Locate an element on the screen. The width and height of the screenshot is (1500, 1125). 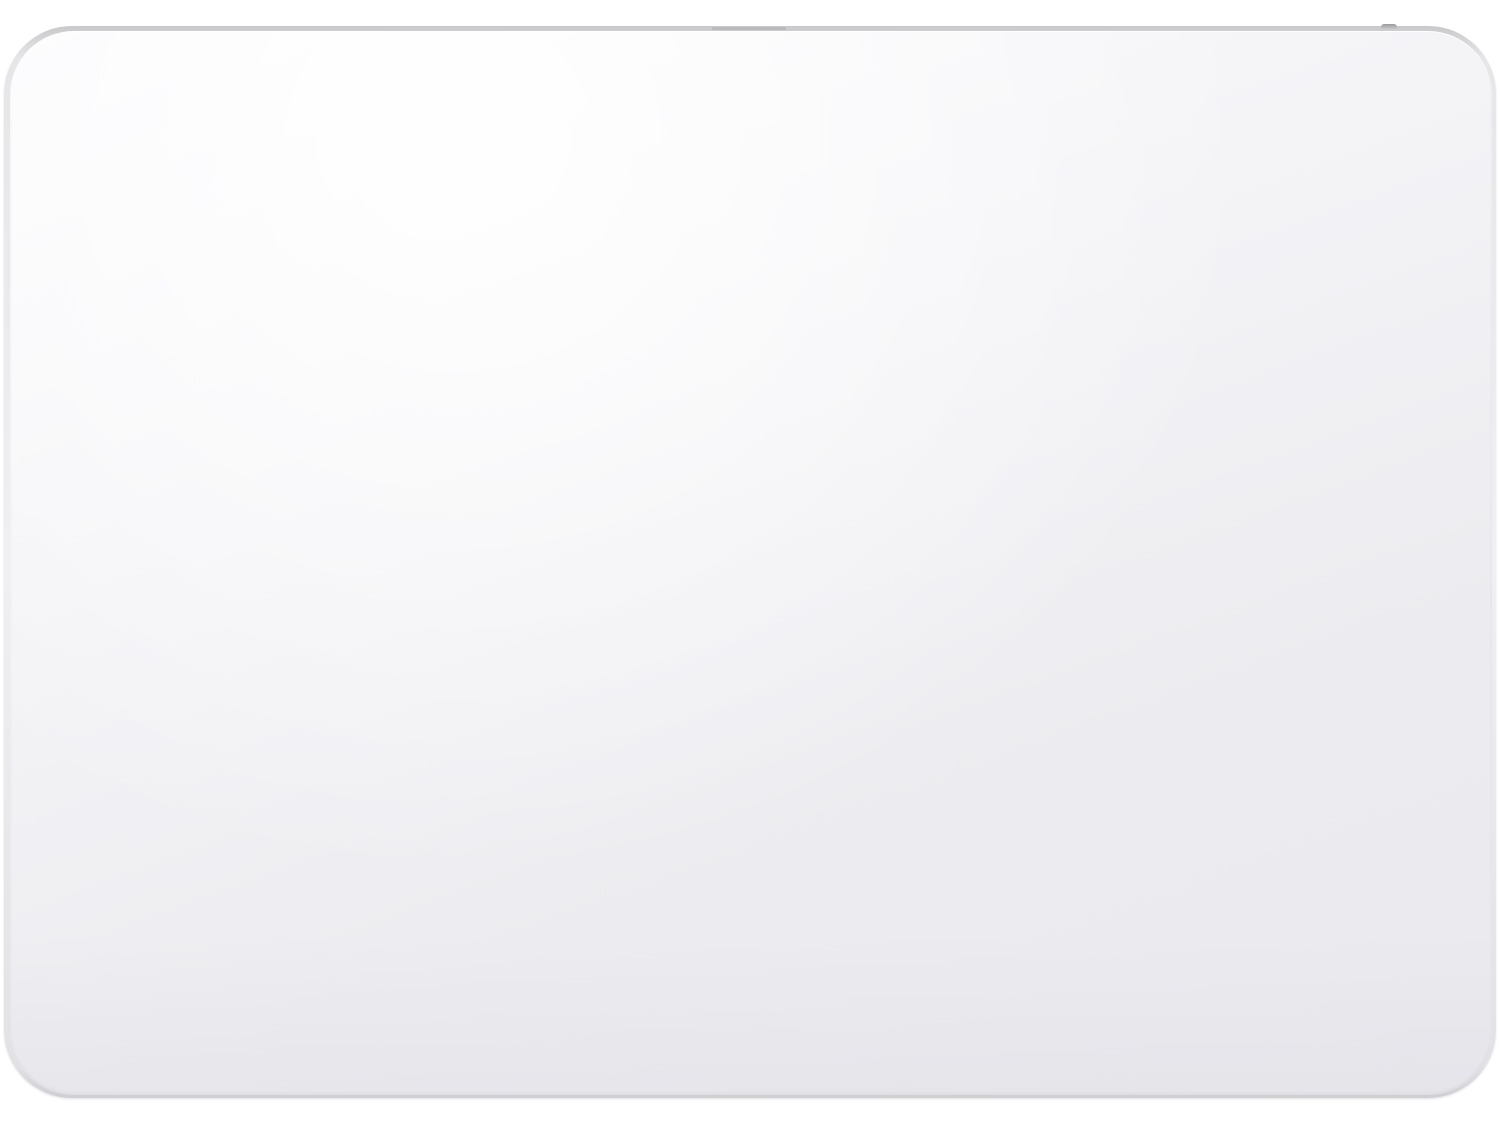
top-edge-slot is located at coordinates (749, 28).